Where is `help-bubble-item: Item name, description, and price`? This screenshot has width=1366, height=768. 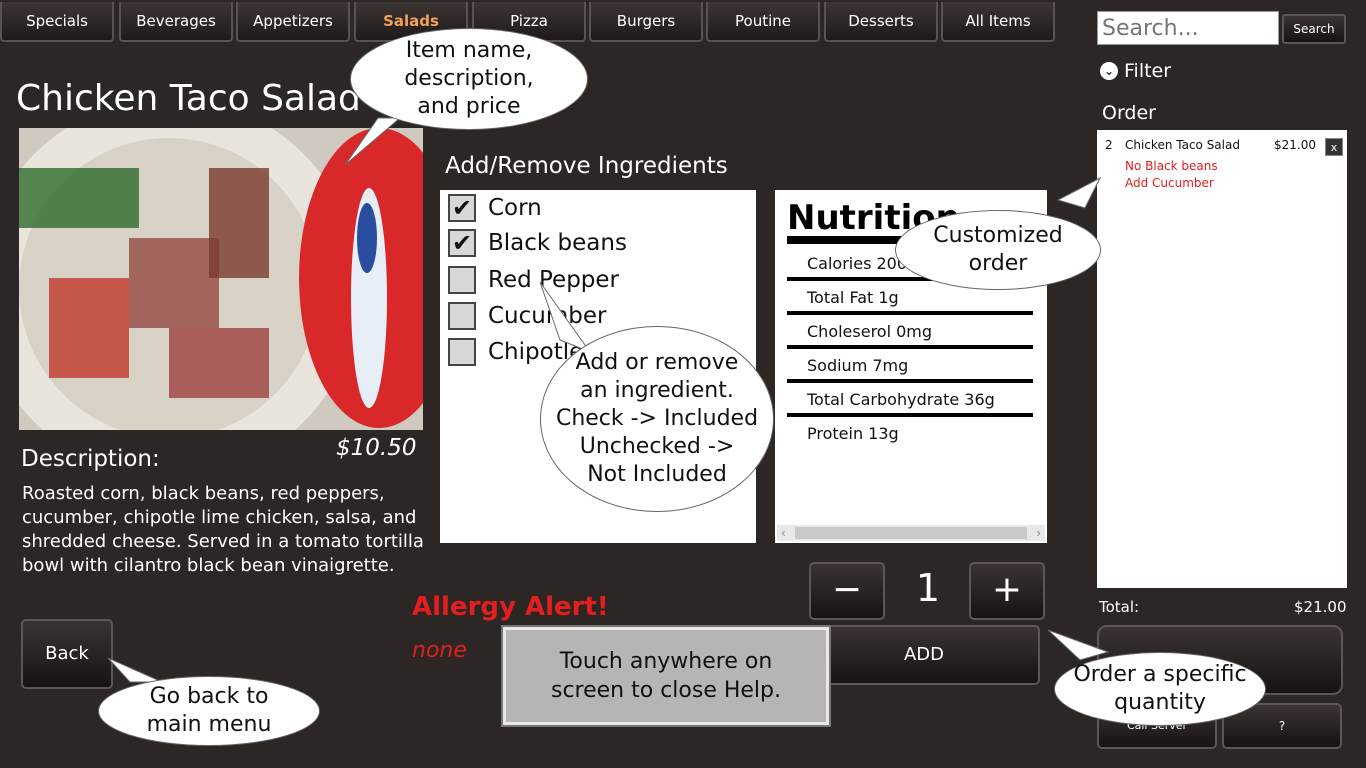 help-bubble-item: Item name, description, and price is located at coordinates (469, 79).